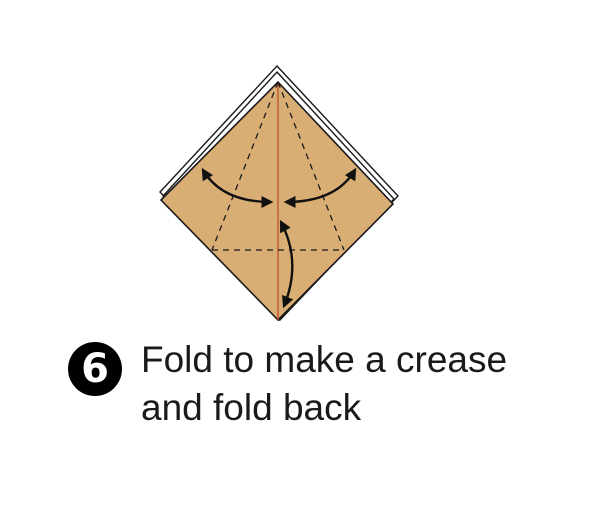 This screenshot has width=608, height=510. What do you see at coordinates (324, 384) in the screenshot?
I see `step-text: Fold to make a crease and fold back` at bounding box center [324, 384].